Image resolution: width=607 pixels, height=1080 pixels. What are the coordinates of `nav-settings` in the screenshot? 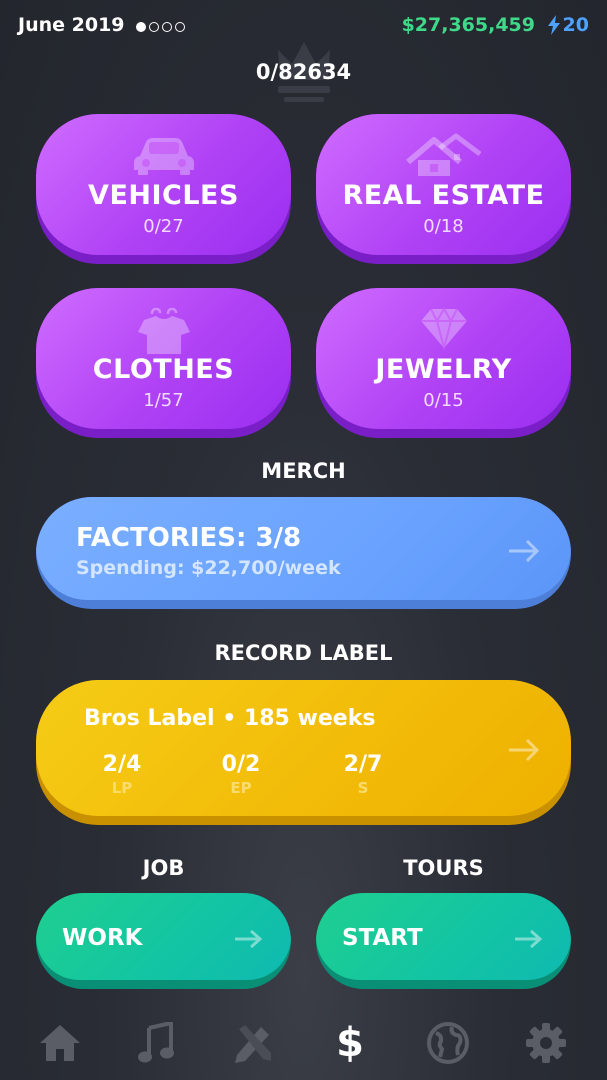 It's located at (546, 1043).